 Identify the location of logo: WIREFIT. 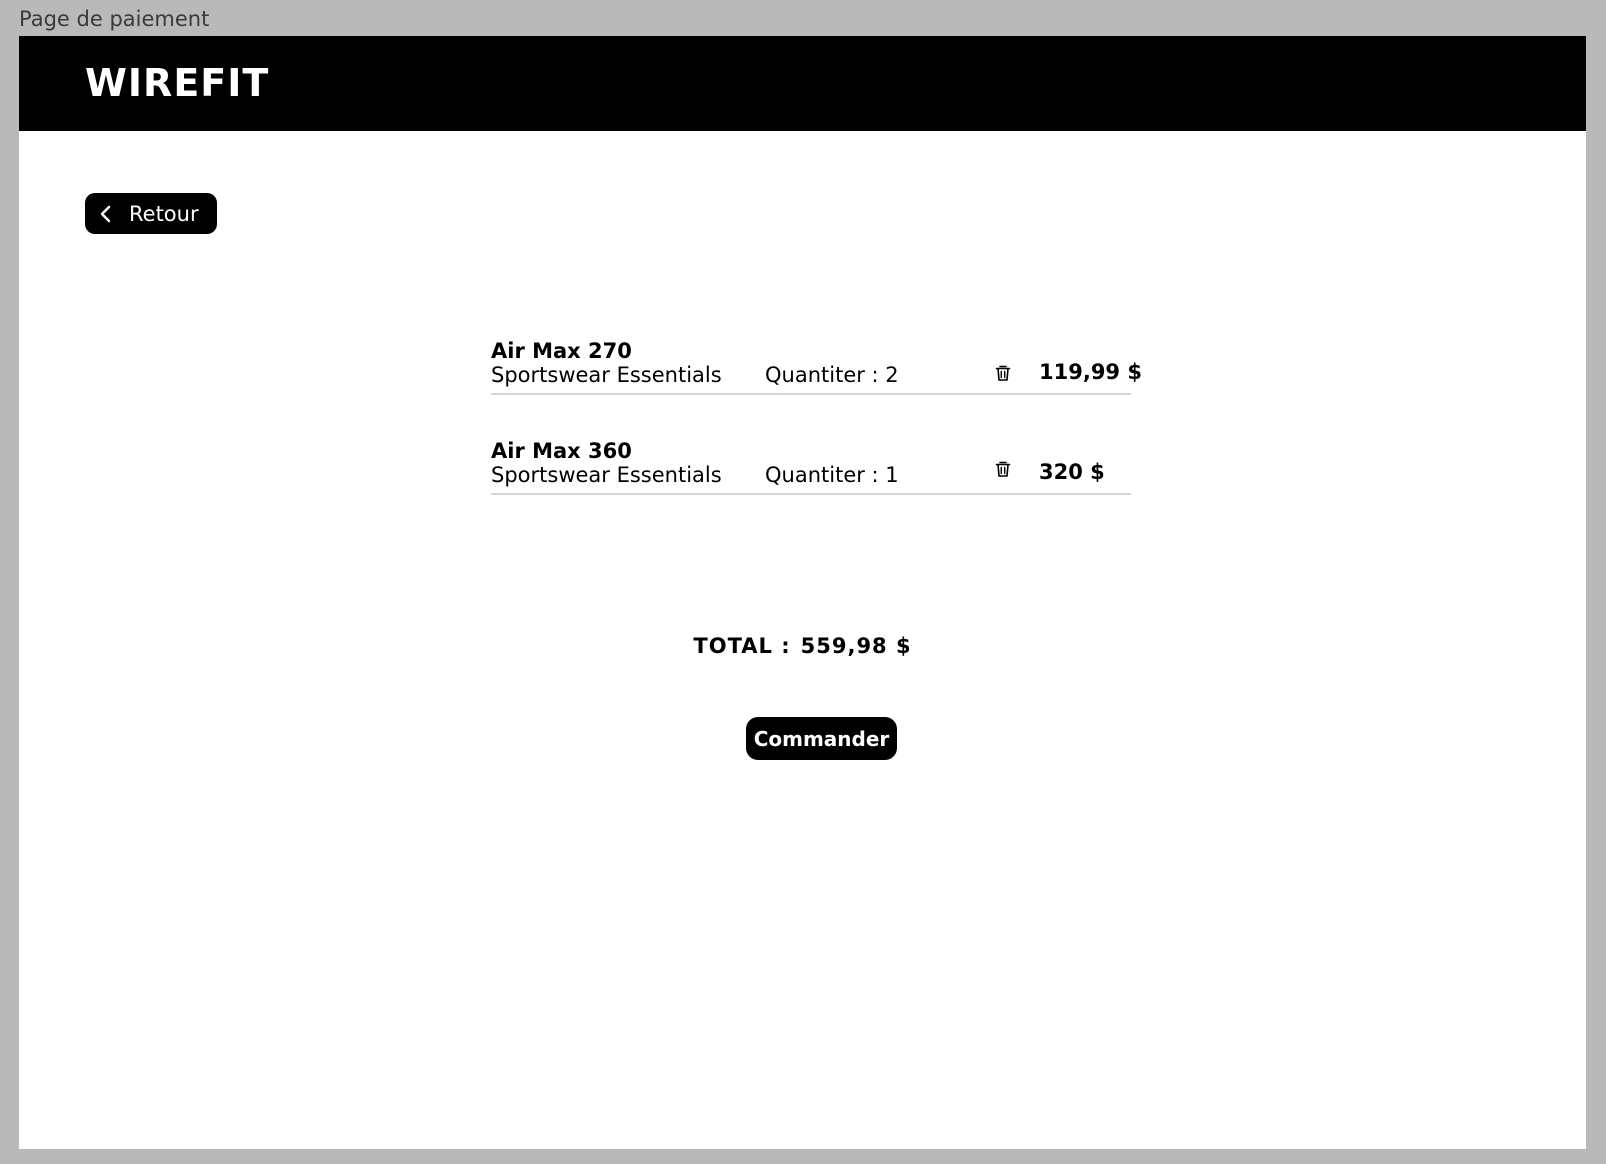
(177, 83).